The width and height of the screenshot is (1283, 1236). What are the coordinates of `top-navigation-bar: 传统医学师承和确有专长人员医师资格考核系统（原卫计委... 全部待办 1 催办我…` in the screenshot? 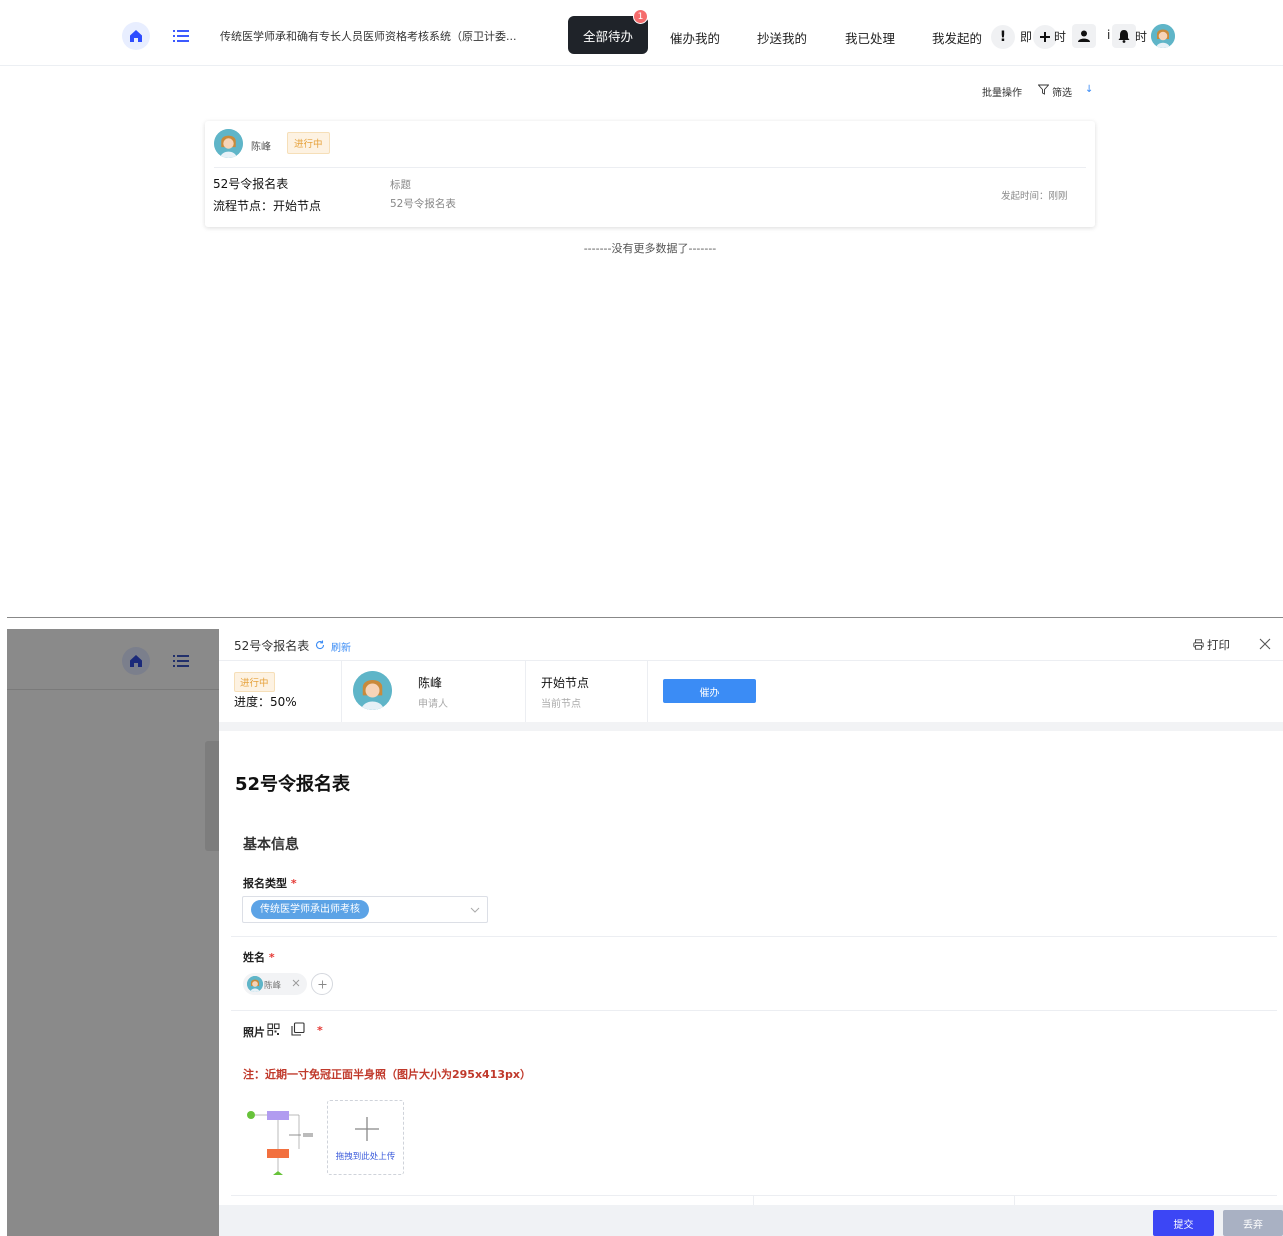 It's located at (641, 33).